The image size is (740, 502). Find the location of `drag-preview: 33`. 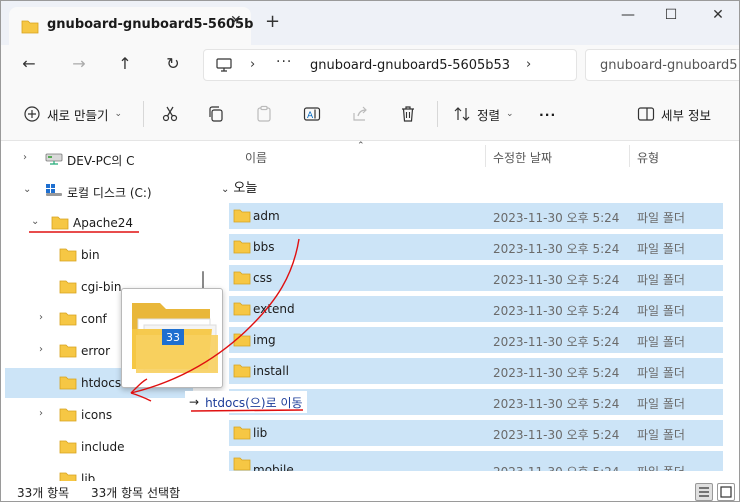

drag-preview: 33 is located at coordinates (172, 338).